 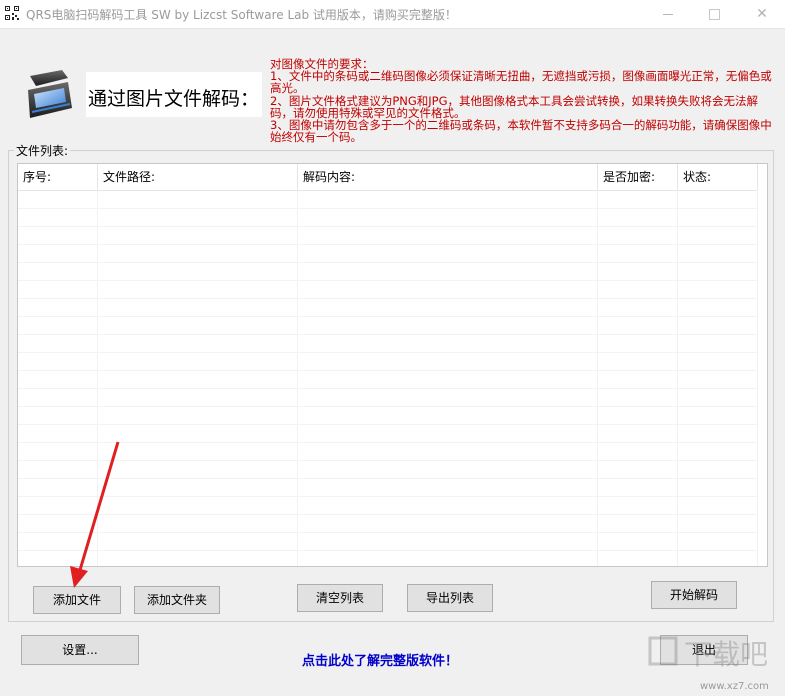 What do you see at coordinates (762, 177) in the screenshot?
I see `header-filler` at bounding box center [762, 177].